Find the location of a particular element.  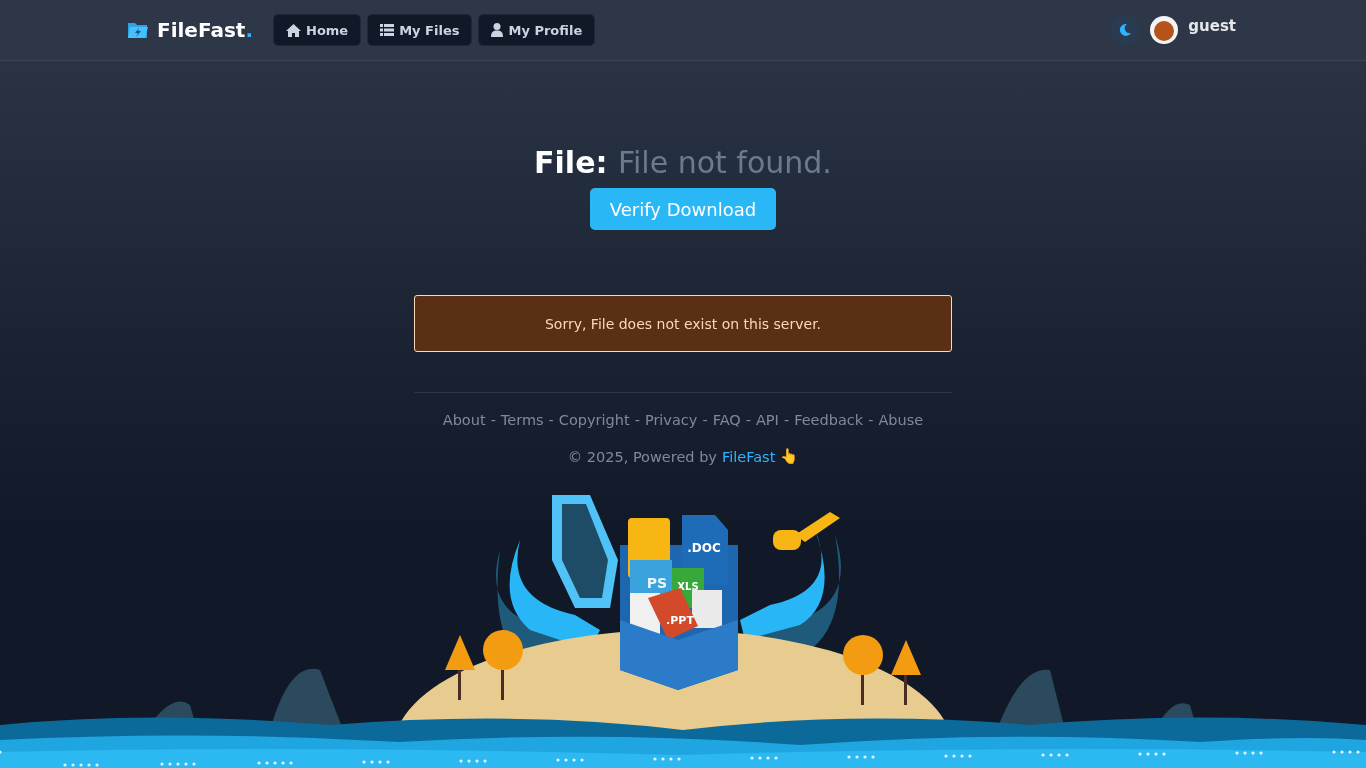

filefast-link: FileFast is located at coordinates (748, 456).